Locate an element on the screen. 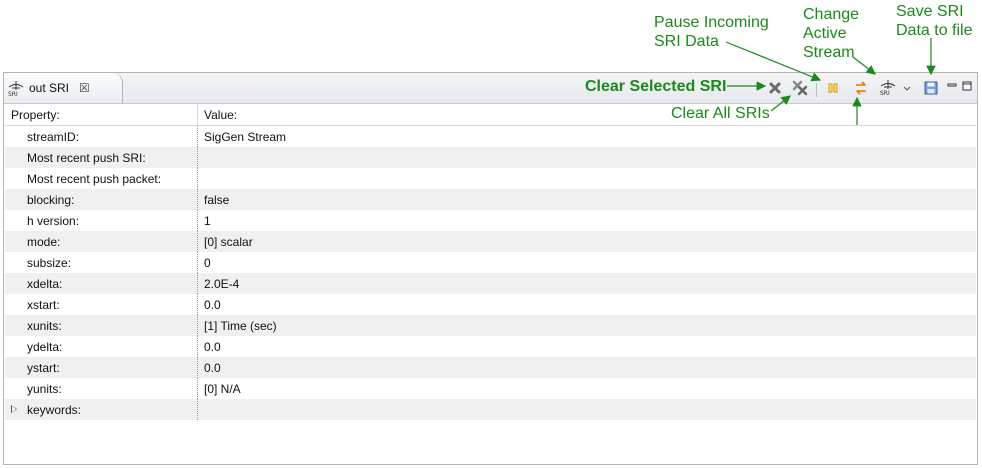  save-sri-button is located at coordinates (931, 88).